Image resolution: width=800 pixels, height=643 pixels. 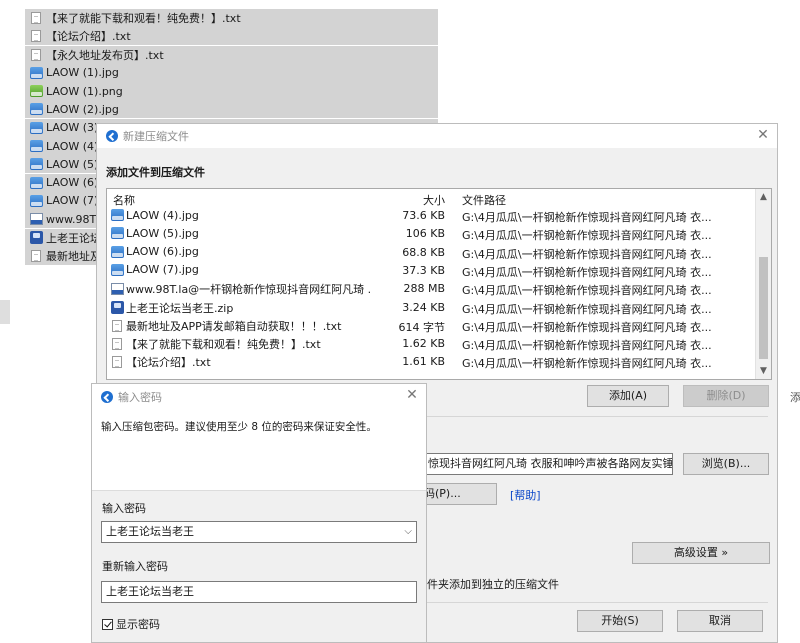 What do you see at coordinates (231, 109) in the screenshot?
I see `background-file-row: LAOW (2).jpg` at bounding box center [231, 109].